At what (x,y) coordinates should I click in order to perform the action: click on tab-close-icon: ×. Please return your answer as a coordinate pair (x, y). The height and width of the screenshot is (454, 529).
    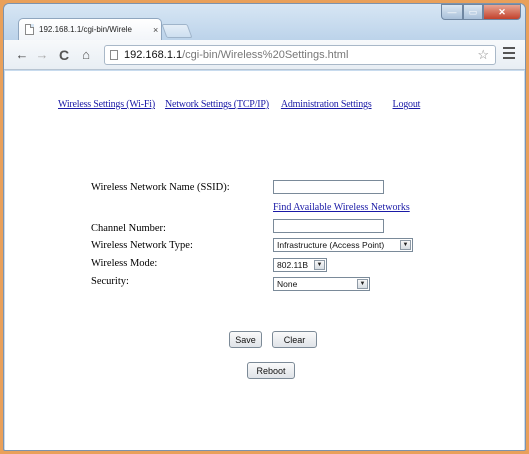
    Looking at the image, I should click on (155, 30).